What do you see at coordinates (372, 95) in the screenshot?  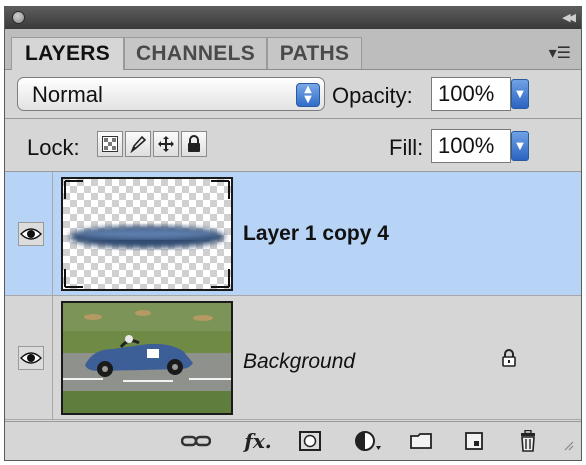 I see `opacity-label: Opacity:` at bounding box center [372, 95].